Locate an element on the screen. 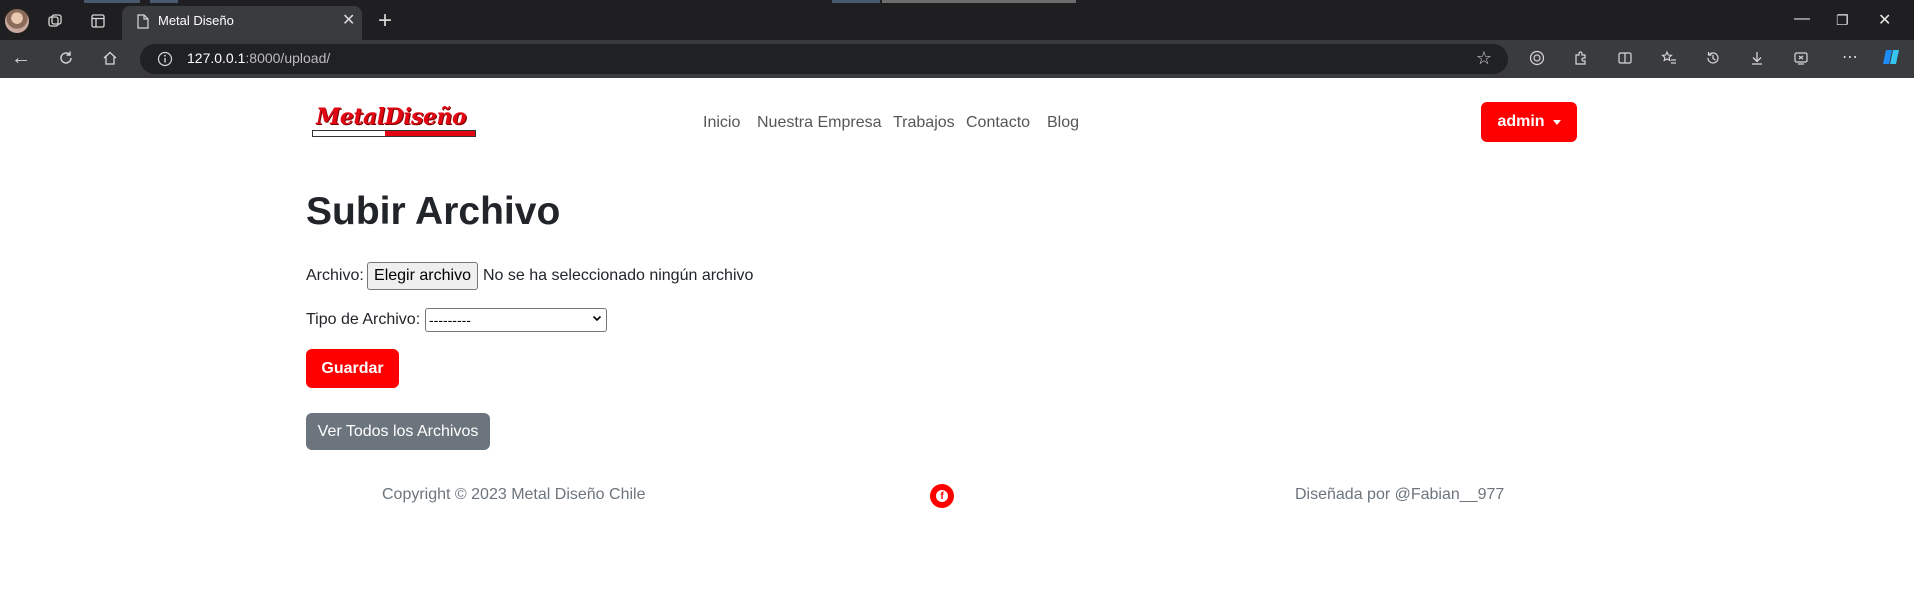  file-type-select: --------- is located at coordinates (516, 320).